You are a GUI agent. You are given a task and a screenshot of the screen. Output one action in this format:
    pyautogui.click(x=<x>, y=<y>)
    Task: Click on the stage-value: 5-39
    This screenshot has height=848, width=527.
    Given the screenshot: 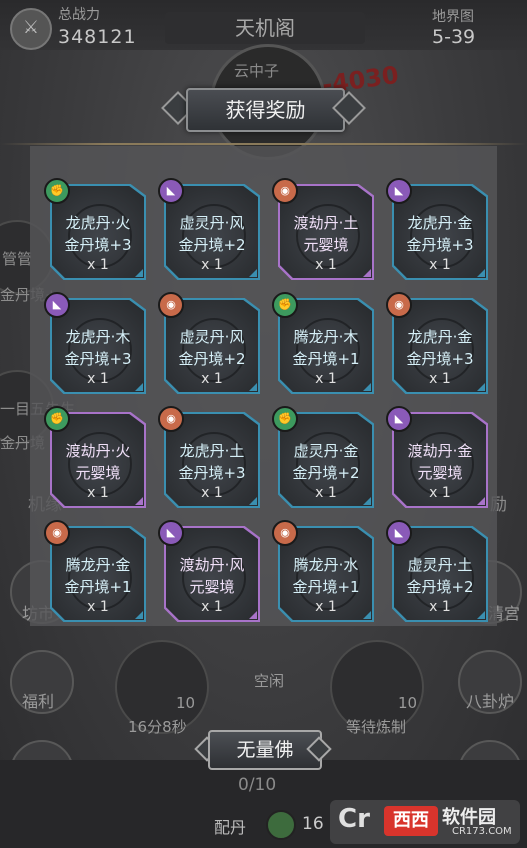 What is the action you would take?
    pyautogui.click(x=454, y=37)
    